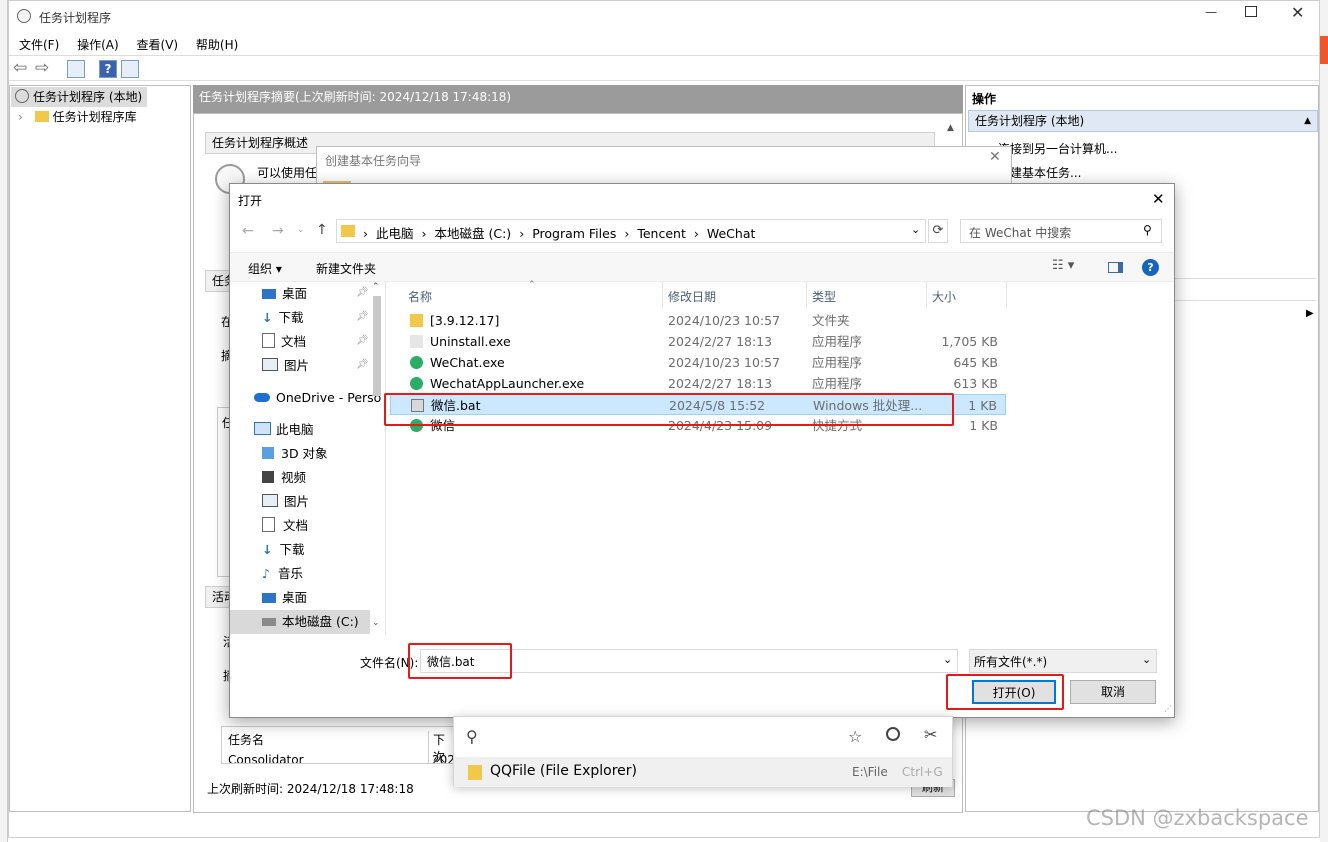 This screenshot has height=842, width=1328. What do you see at coordinates (283, 550) in the screenshot?
I see `nav-downloads: ↓ 下载` at bounding box center [283, 550].